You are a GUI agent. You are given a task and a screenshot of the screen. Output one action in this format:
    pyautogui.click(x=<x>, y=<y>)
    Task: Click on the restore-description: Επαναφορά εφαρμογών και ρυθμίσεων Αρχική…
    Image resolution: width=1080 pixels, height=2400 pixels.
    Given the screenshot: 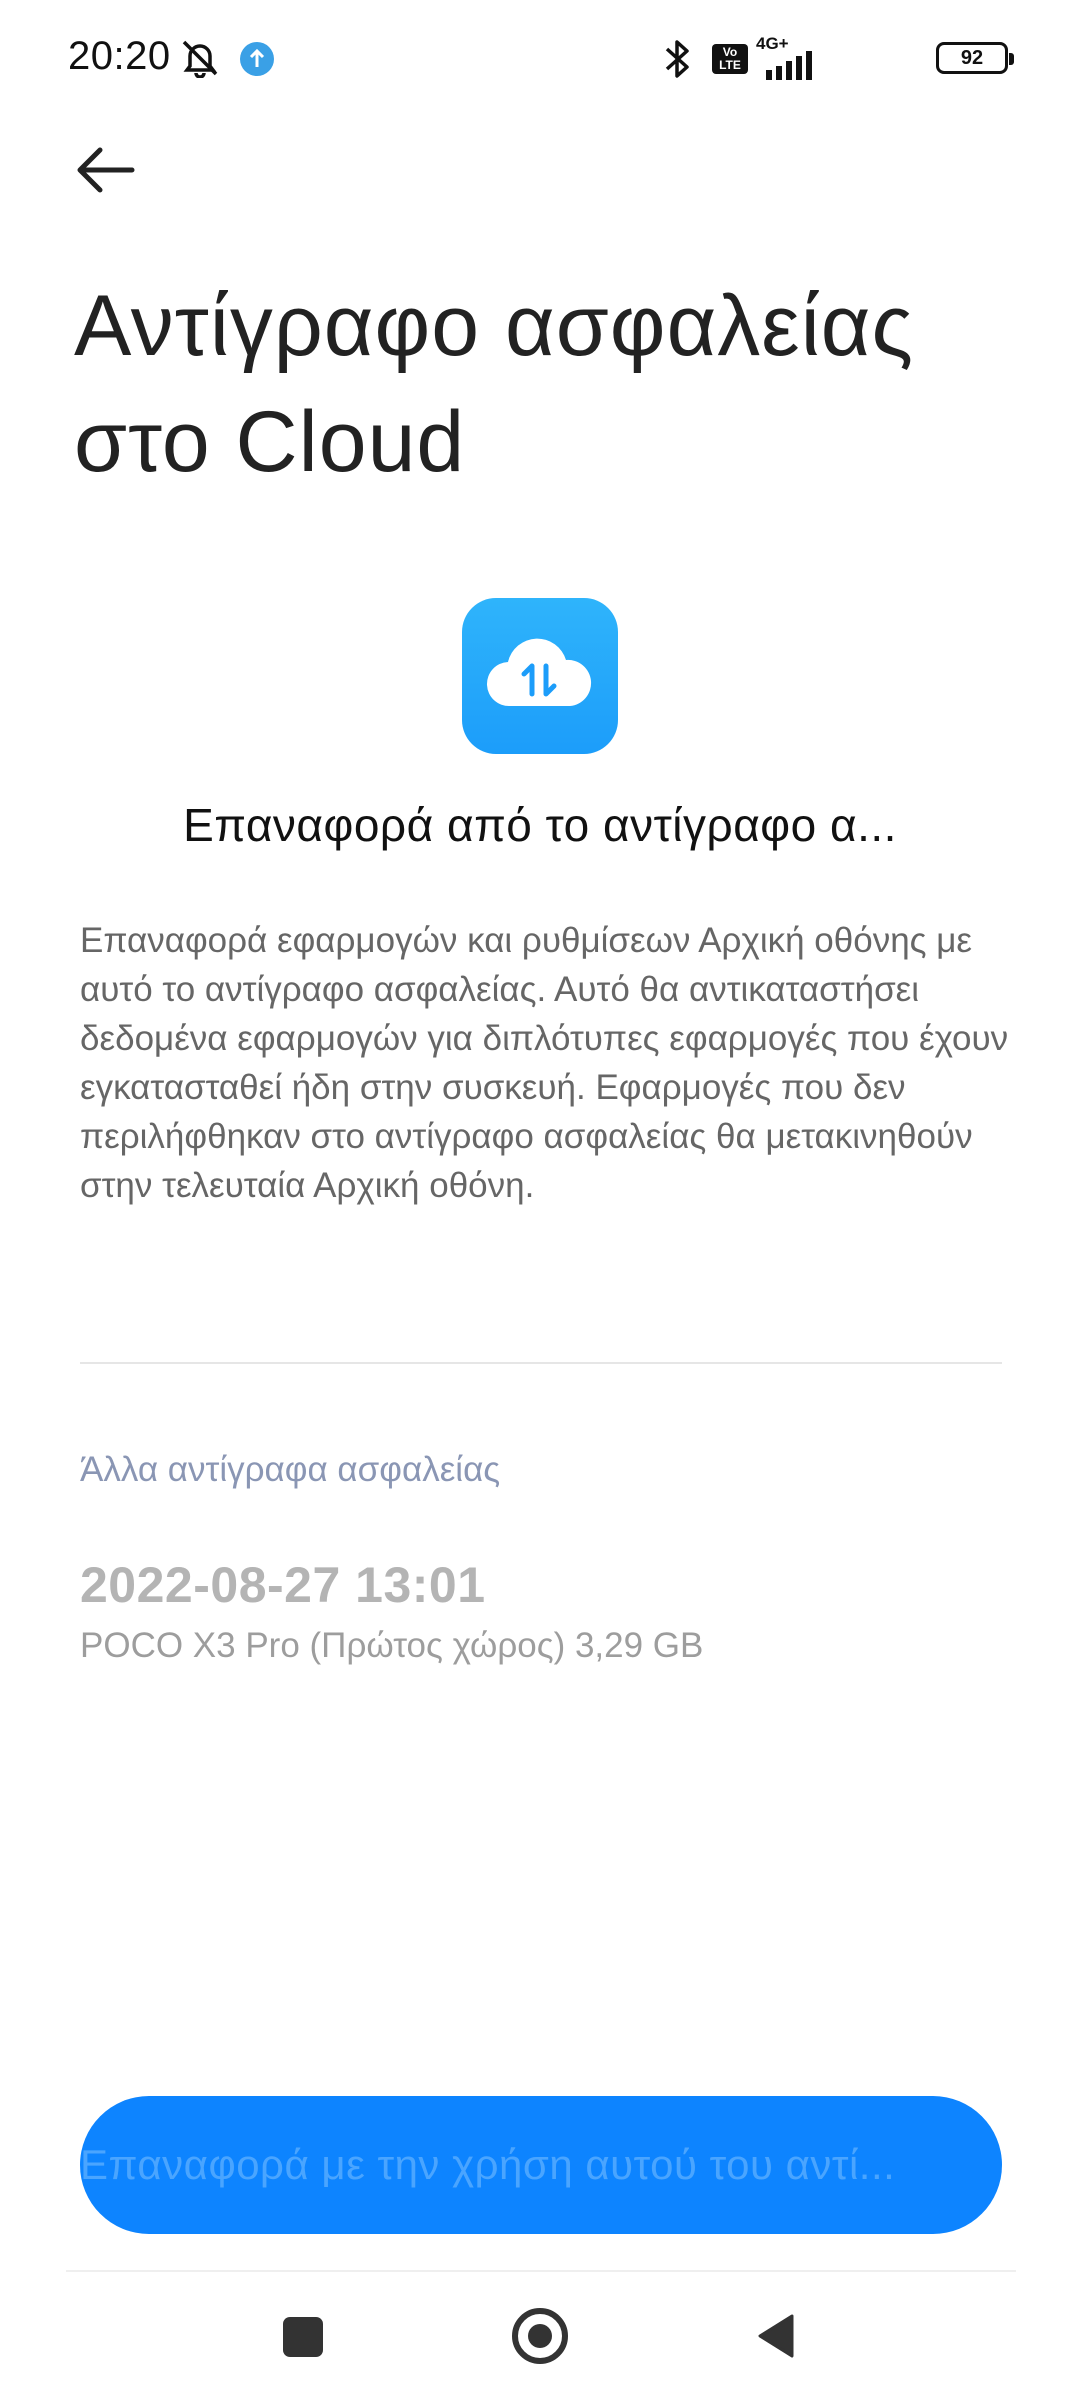 What is the action you would take?
    pyautogui.click(x=544, y=1063)
    